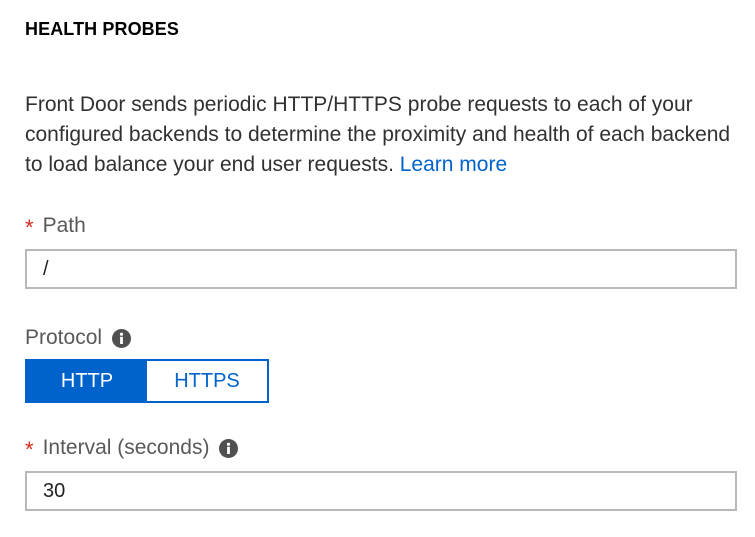 Image resolution: width=755 pixels, height=537 pixels. Describe the element at coordinates (87, 381) in the screenshot. I see `protocol-option-http: HTTP` at that location.